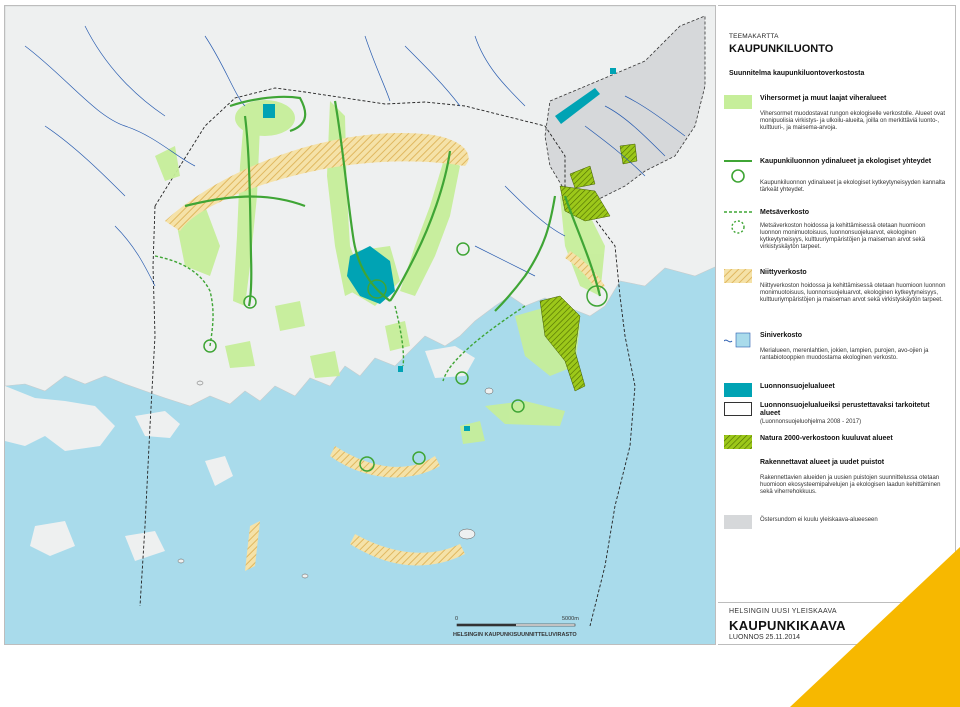 The image size is (960, 707). I want to click on legend-desc: (Luonnonsuojeluohjelma 2008 - 2017), so click(811, 422).